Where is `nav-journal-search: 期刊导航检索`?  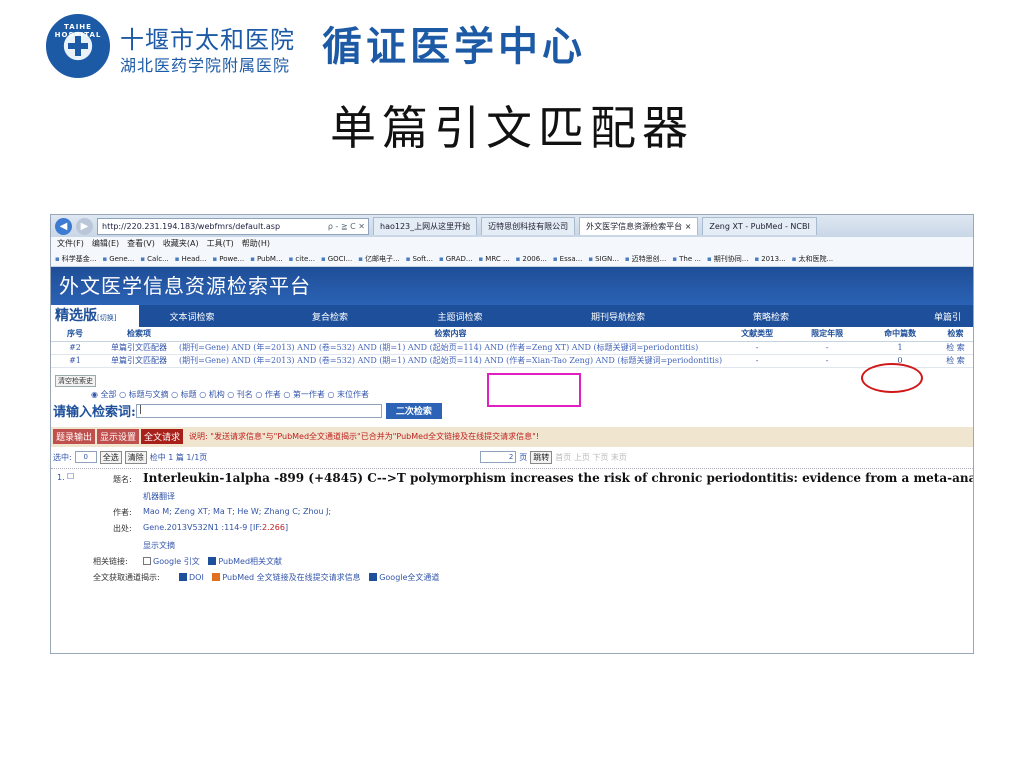 nav-journal-search: 期刊导航检索 is located at coordinates (618, 316).